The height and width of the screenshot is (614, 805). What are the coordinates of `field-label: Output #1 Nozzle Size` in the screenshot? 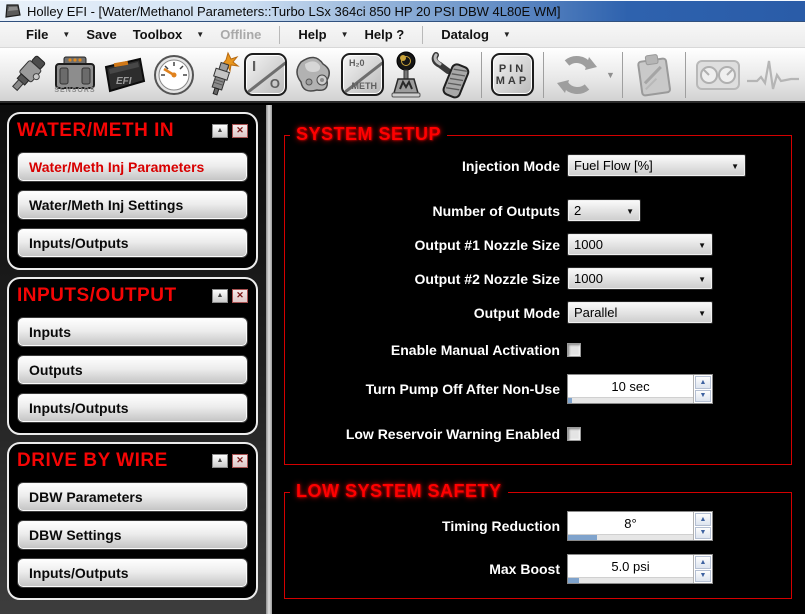 It's located at (487, 244).